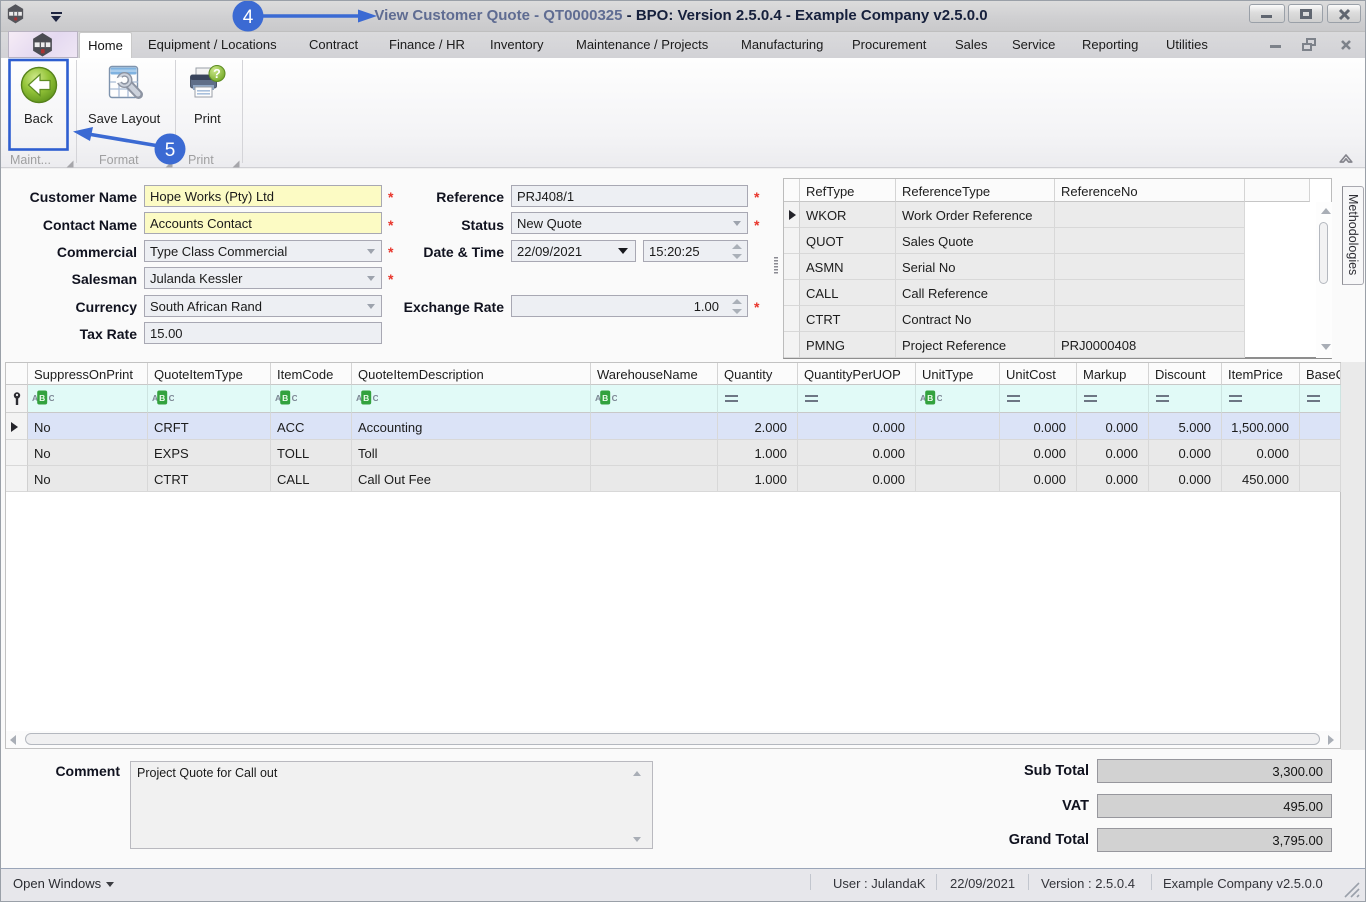 The image size is (1366, 902). I want to click on svg-text: 5, so click(170, 150).